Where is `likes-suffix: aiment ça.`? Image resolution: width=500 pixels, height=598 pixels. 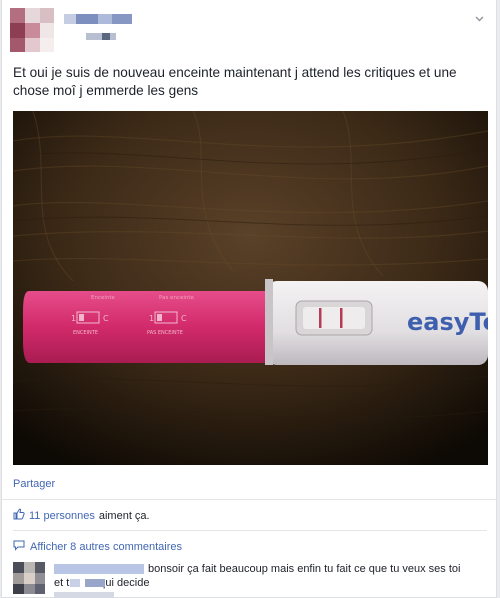 likes-suffix: aiment ça. is located at coordinates (124, 515).